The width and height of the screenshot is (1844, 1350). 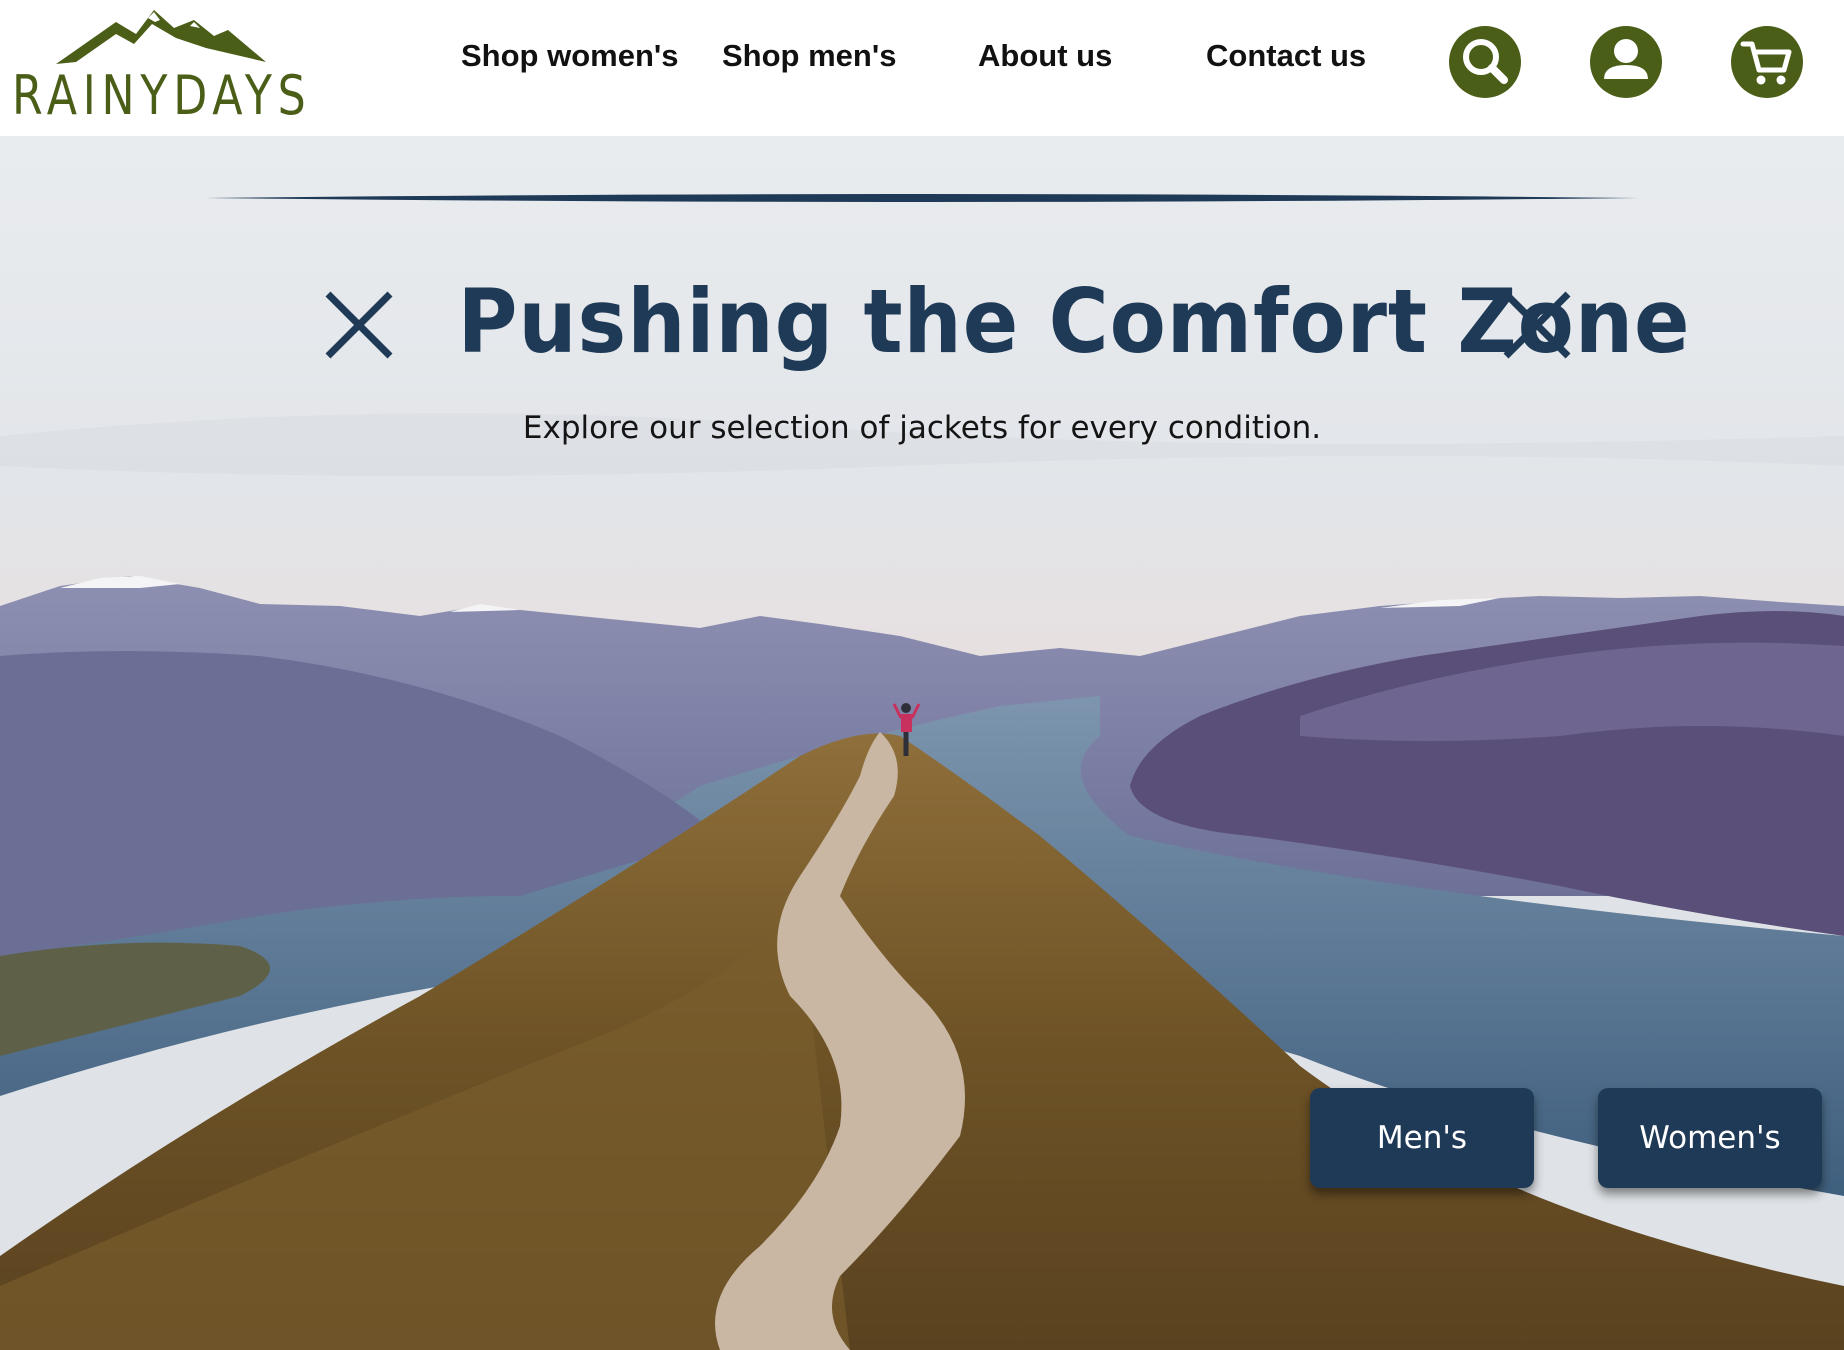 I want to click on mountain-logo-icon, so click(x=161, y=37).